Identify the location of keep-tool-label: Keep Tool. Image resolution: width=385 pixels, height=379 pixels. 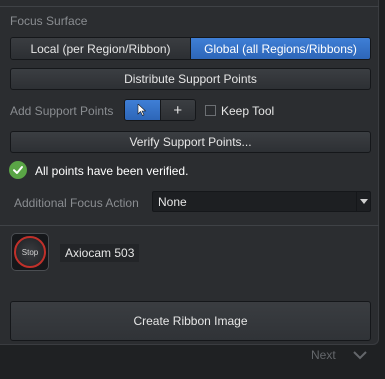
(248, 111).